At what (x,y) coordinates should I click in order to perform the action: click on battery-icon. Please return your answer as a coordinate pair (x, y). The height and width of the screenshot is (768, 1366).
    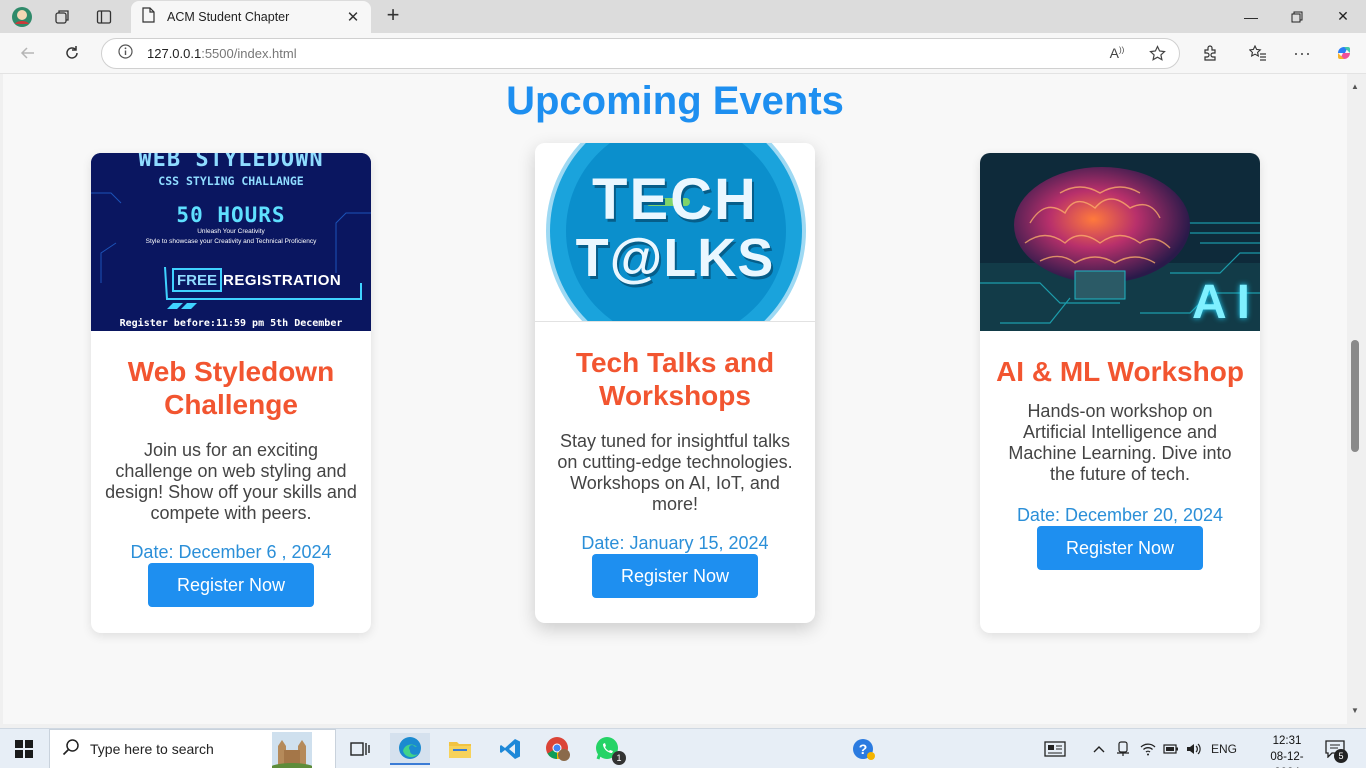
    Looking at the image, I should click on (1171, 748).